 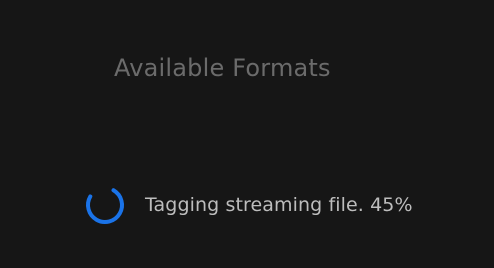 I want to click on status-text: Tagging streaming file. 45%, so click(x=279, y=205).